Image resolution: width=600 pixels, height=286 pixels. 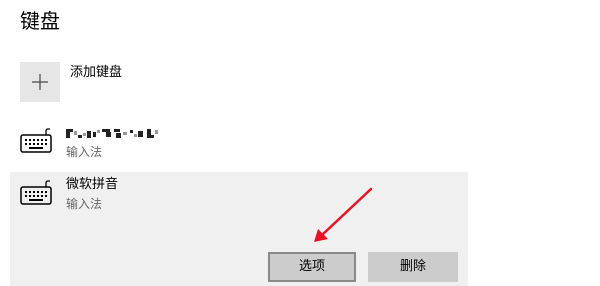 I want to click on add-tile, so click(x=40, y=82).